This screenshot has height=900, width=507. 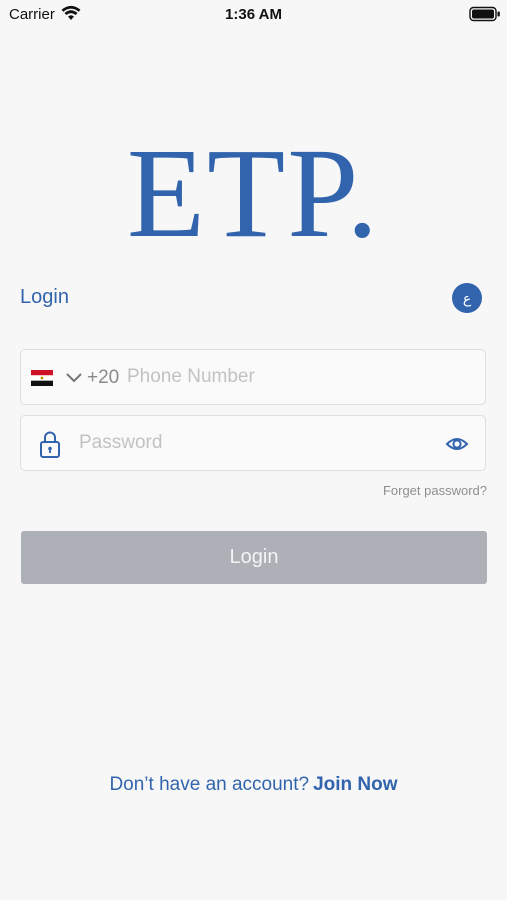 I want to click on phone-number-input, so click(x=297, y=377).